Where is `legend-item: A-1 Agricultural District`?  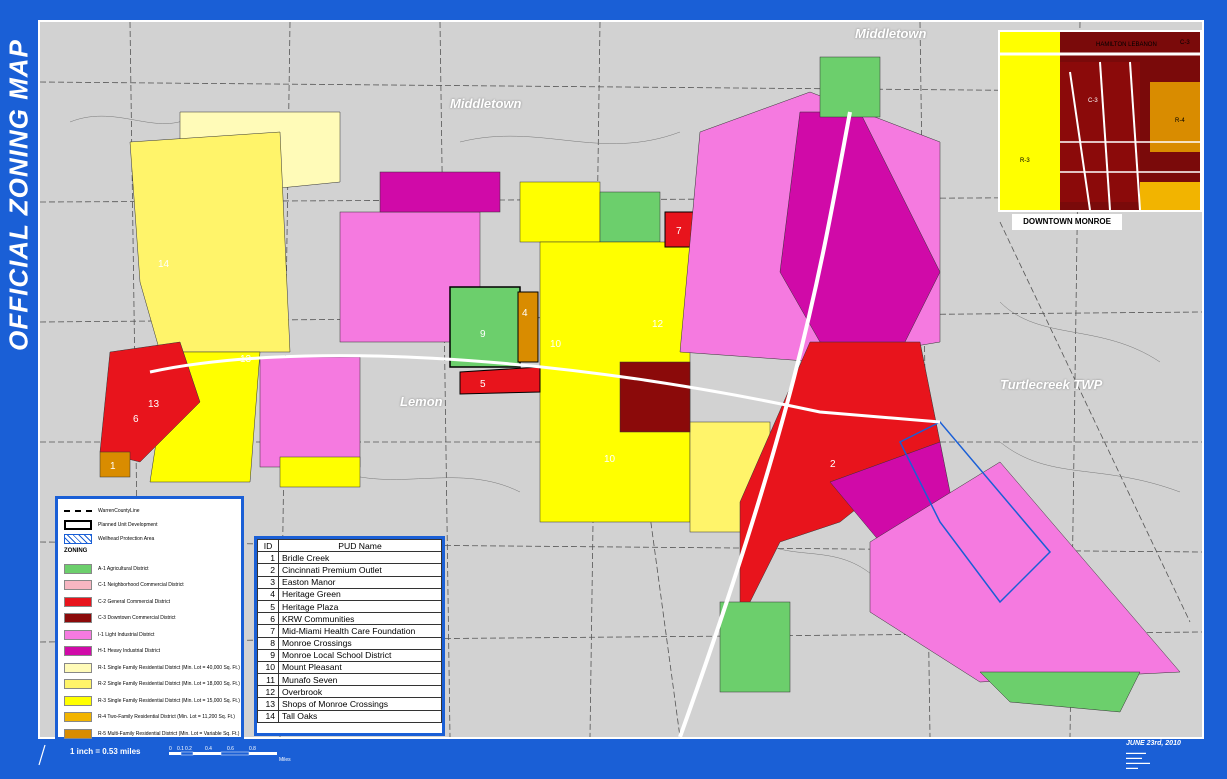
legend-item: A-1 Agricultural District is located at coordinates (106, 568).